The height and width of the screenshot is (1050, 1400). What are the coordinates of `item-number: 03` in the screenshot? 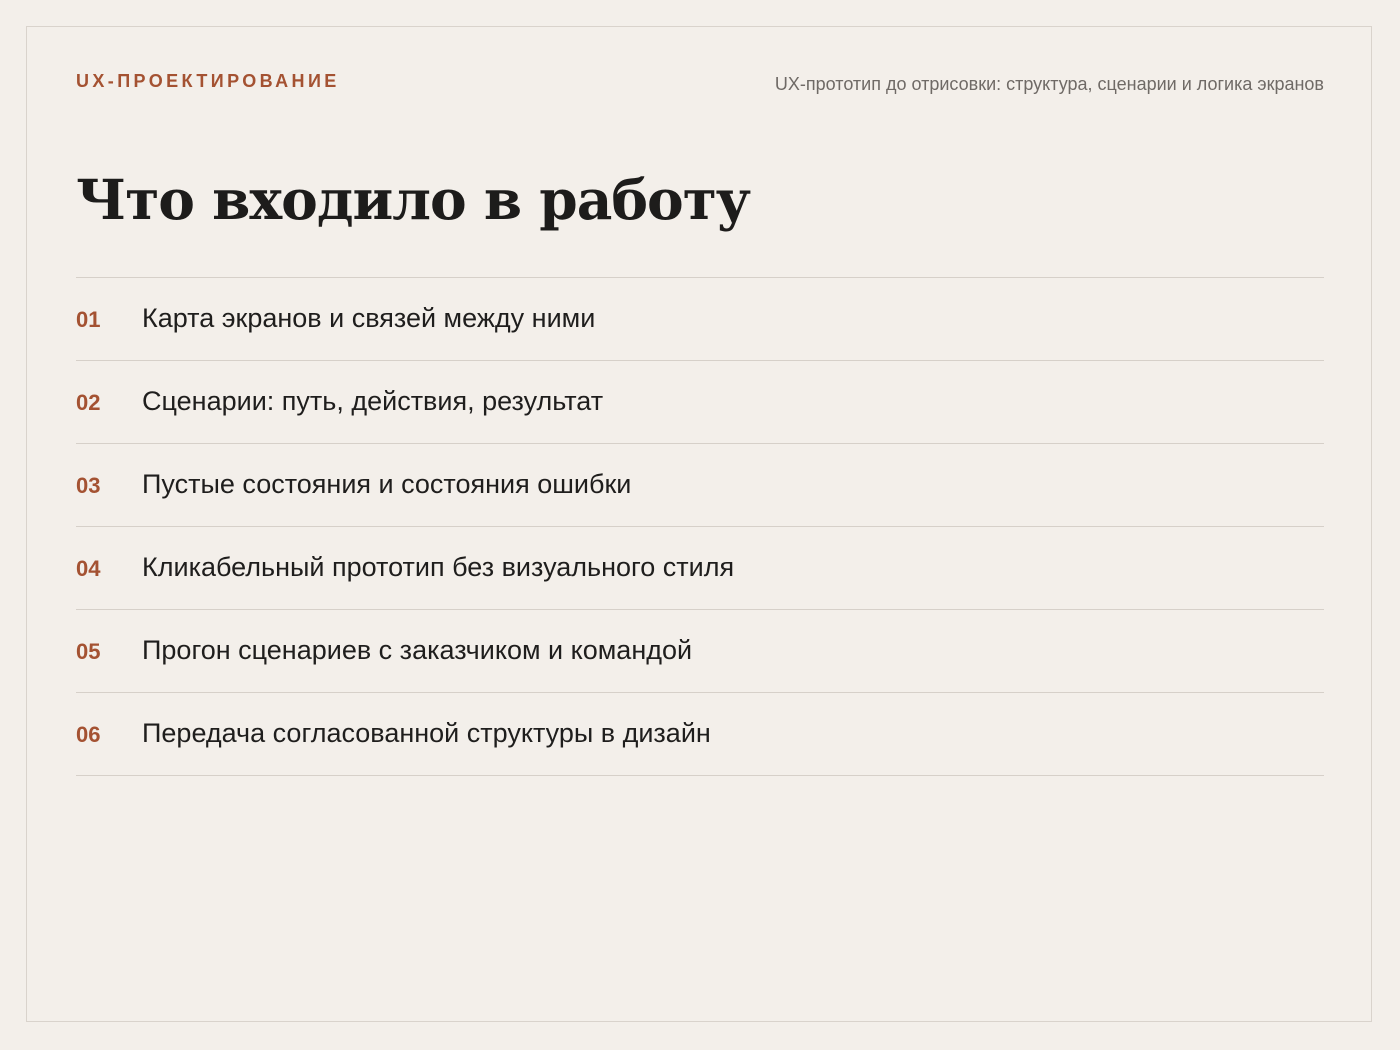 It's located at (88, 485).